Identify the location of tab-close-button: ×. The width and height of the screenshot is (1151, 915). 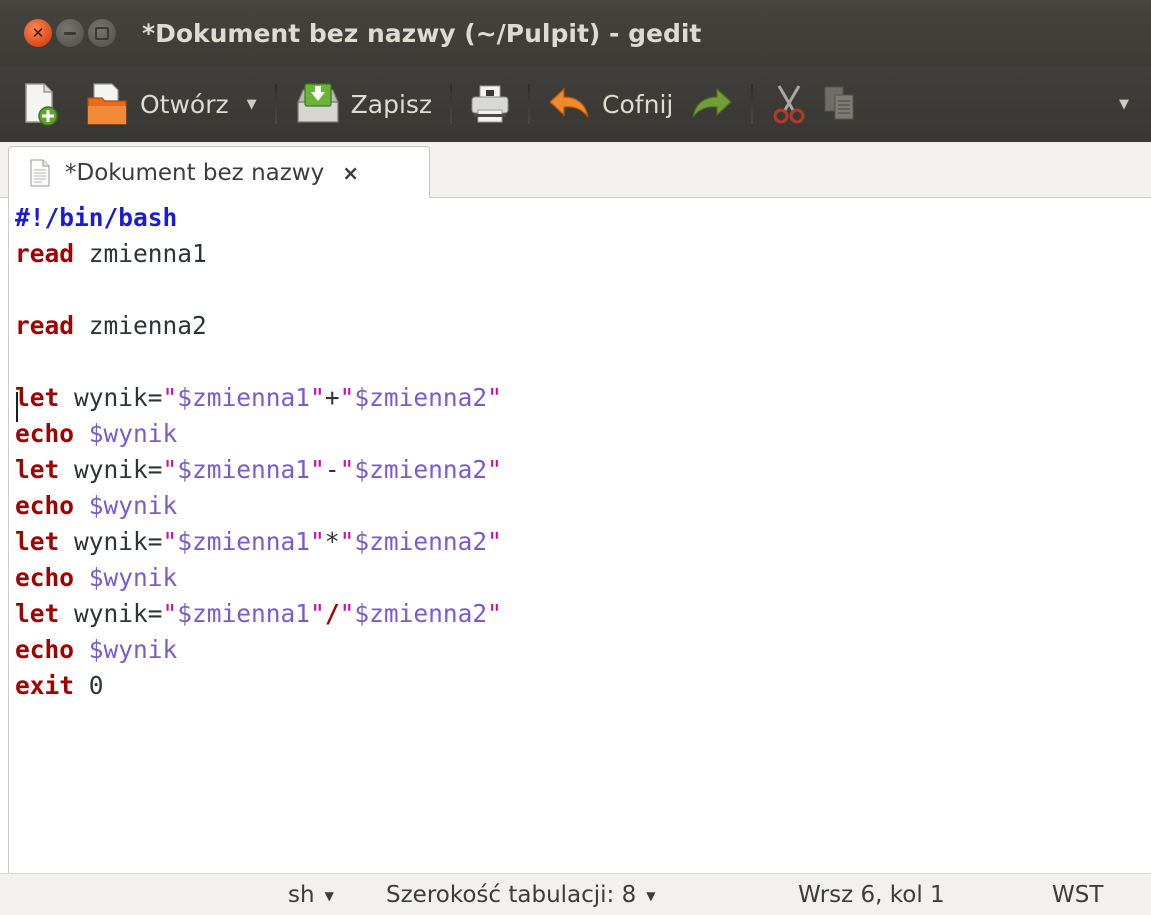
(350, 173).